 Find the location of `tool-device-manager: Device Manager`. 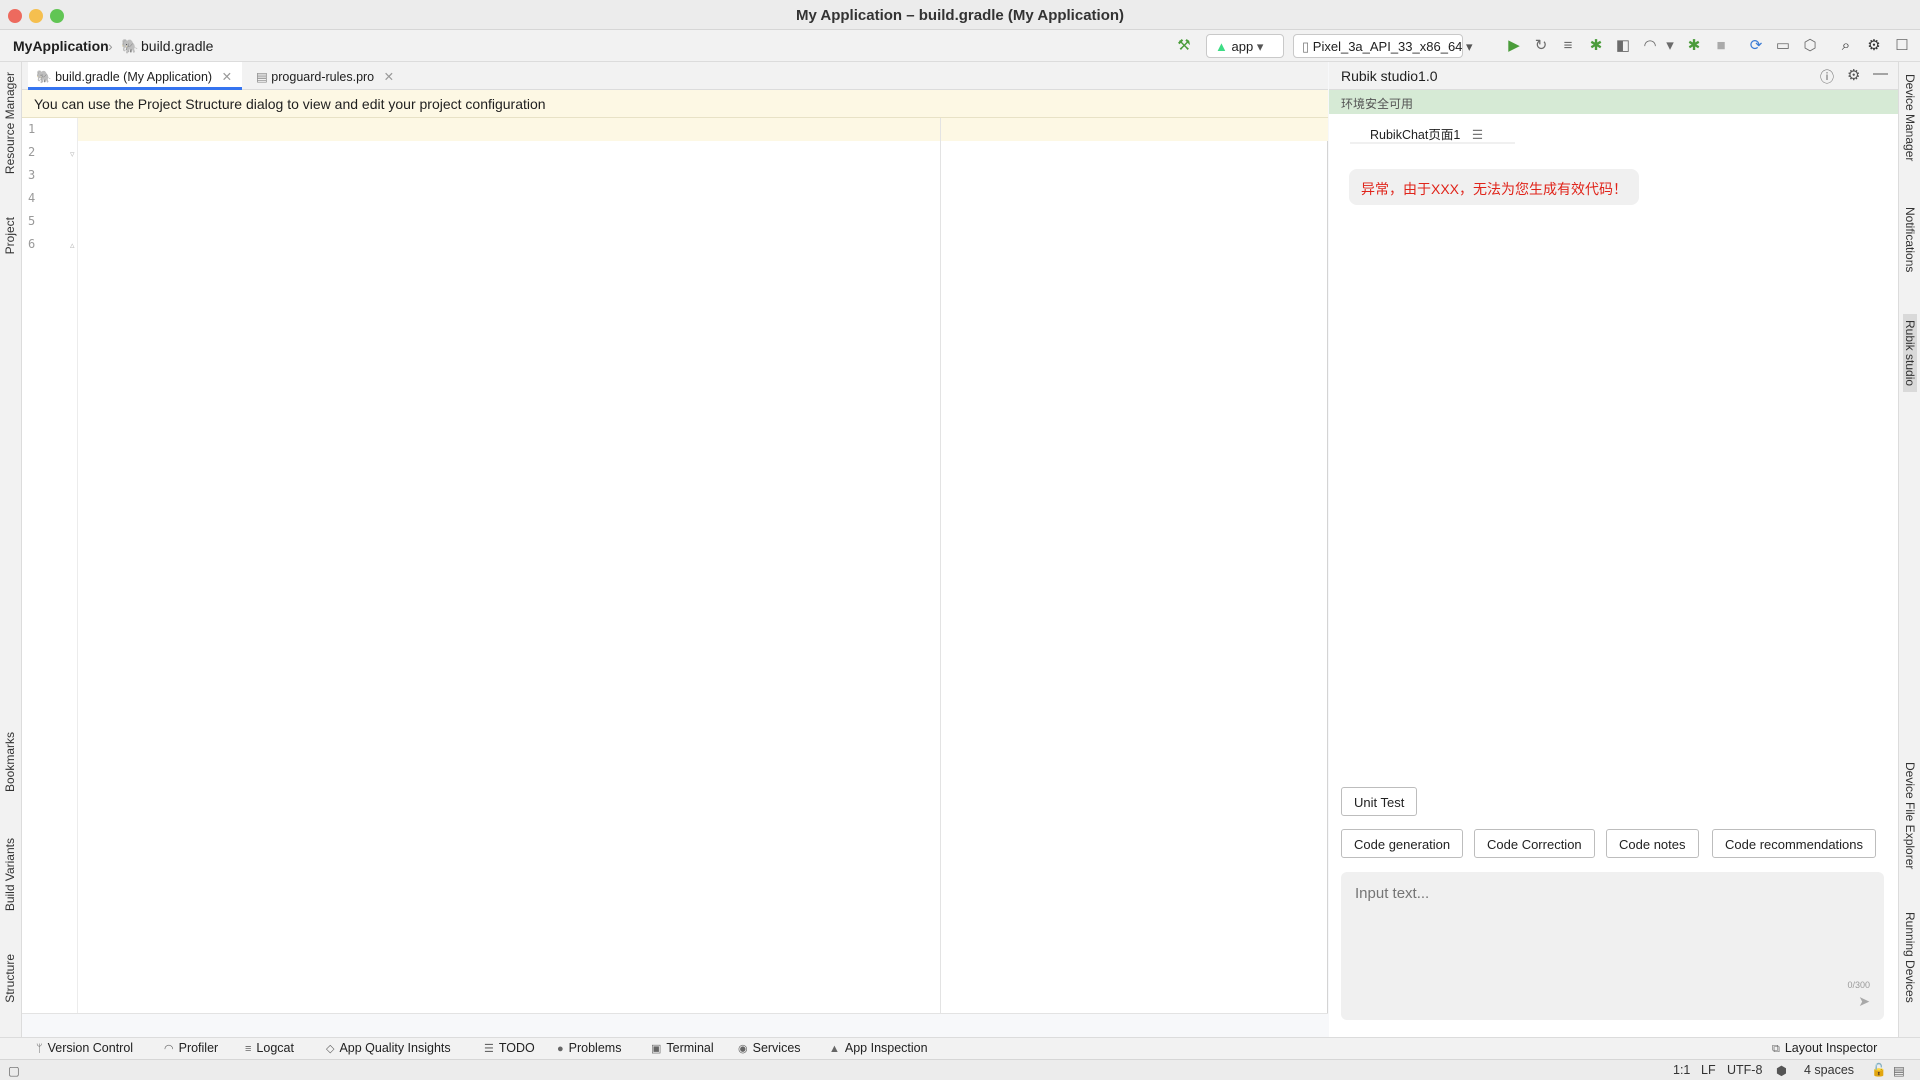

tool-device-manager: Device Manager is located at coordinates (1910, 117).